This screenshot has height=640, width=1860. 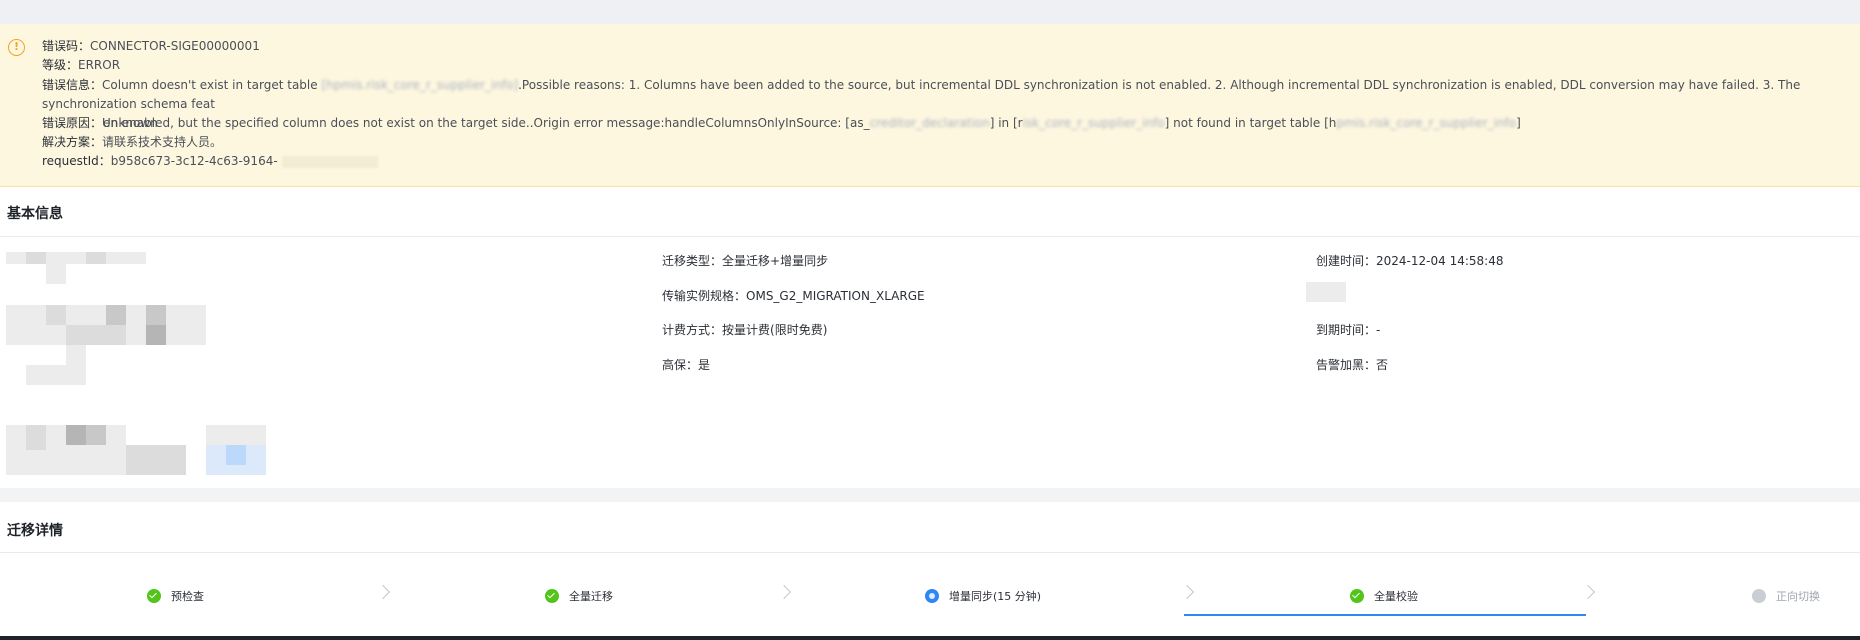 I want to click on step-full-migration: 全量迁移, so click(x=579, y=596).